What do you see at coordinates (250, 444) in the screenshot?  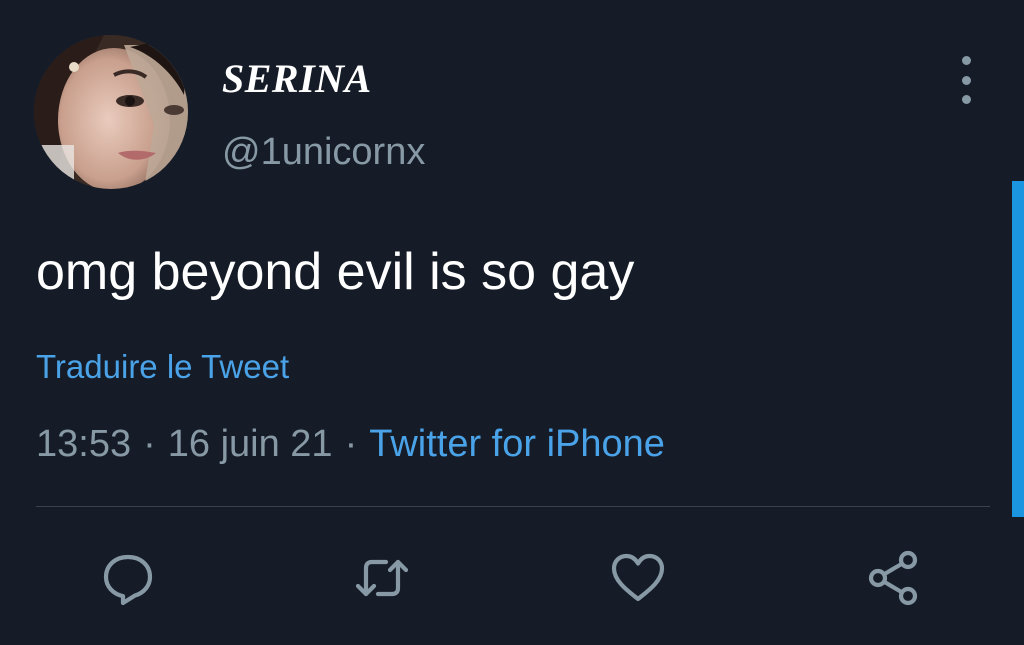 I see `tweet-date: 16 juin 21` at bounding box center [250, 444].